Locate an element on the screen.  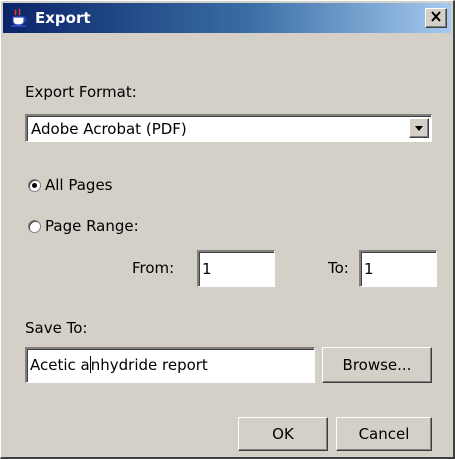
from-label: From: is located at coordinates (153, 268).